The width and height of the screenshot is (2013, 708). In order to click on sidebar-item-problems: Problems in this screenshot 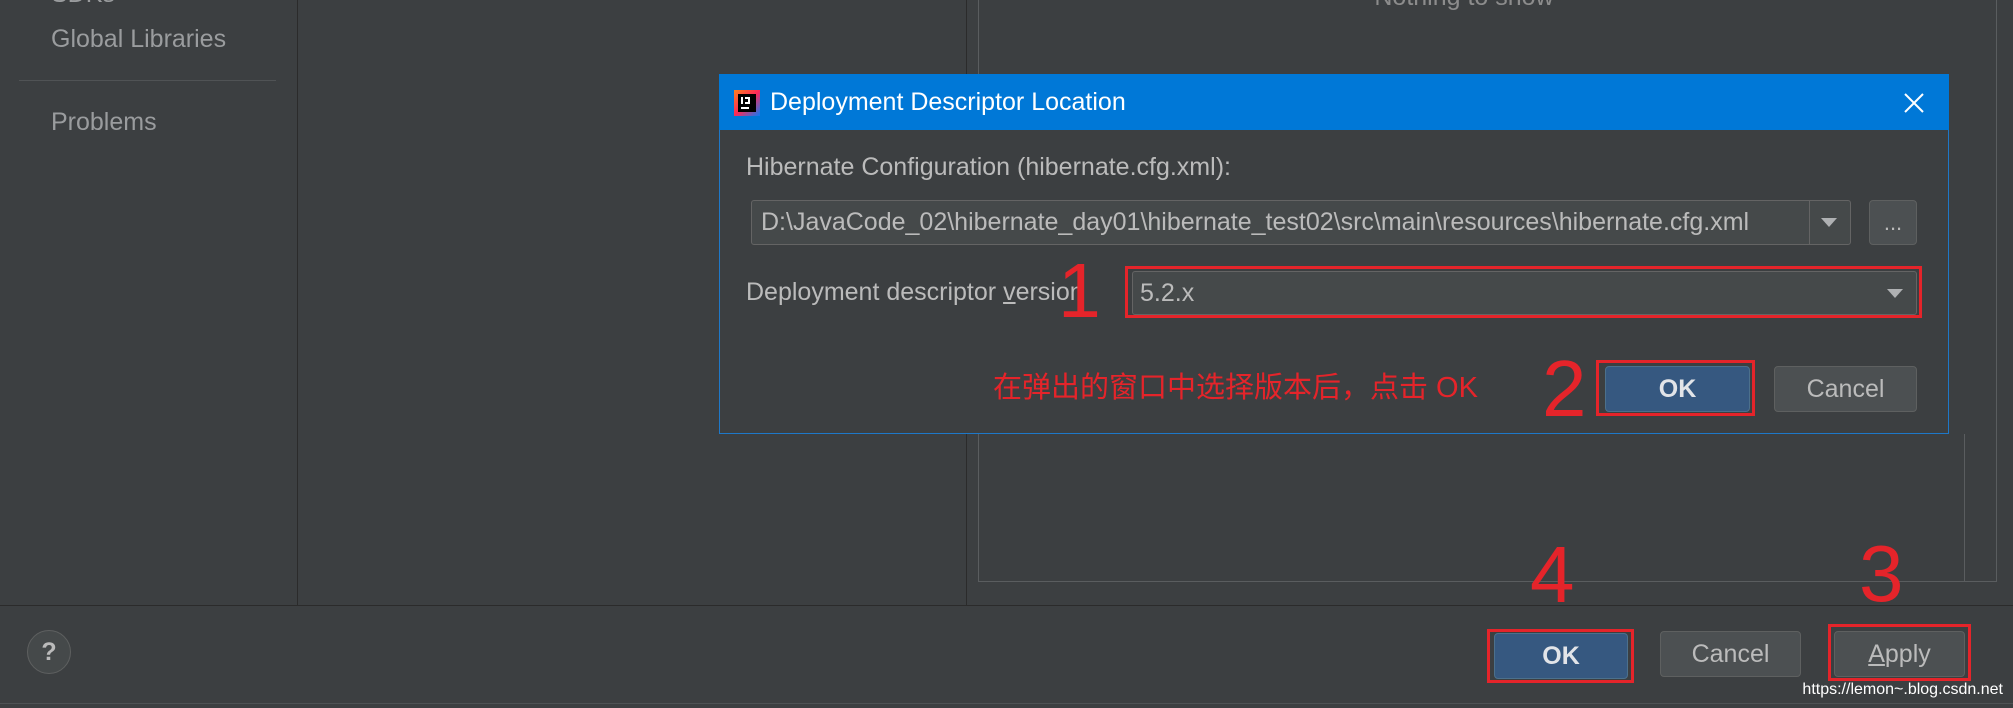, I will do `click(104, 122)`.